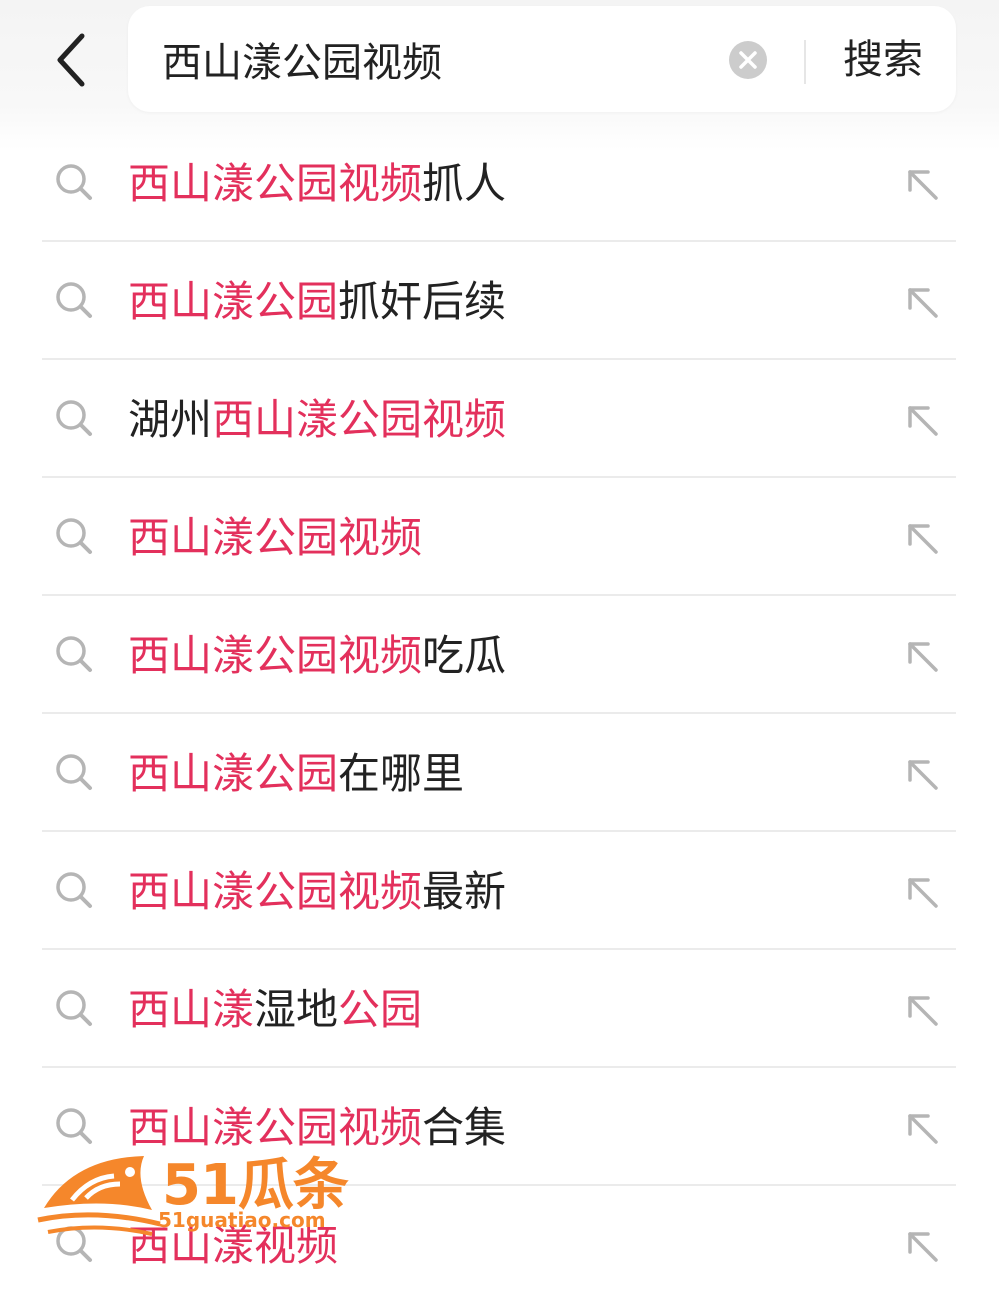  Describe the element at coordinates (464, 655) in the screenshot. I see `suggestion-plain: 吃瓜` at that location.